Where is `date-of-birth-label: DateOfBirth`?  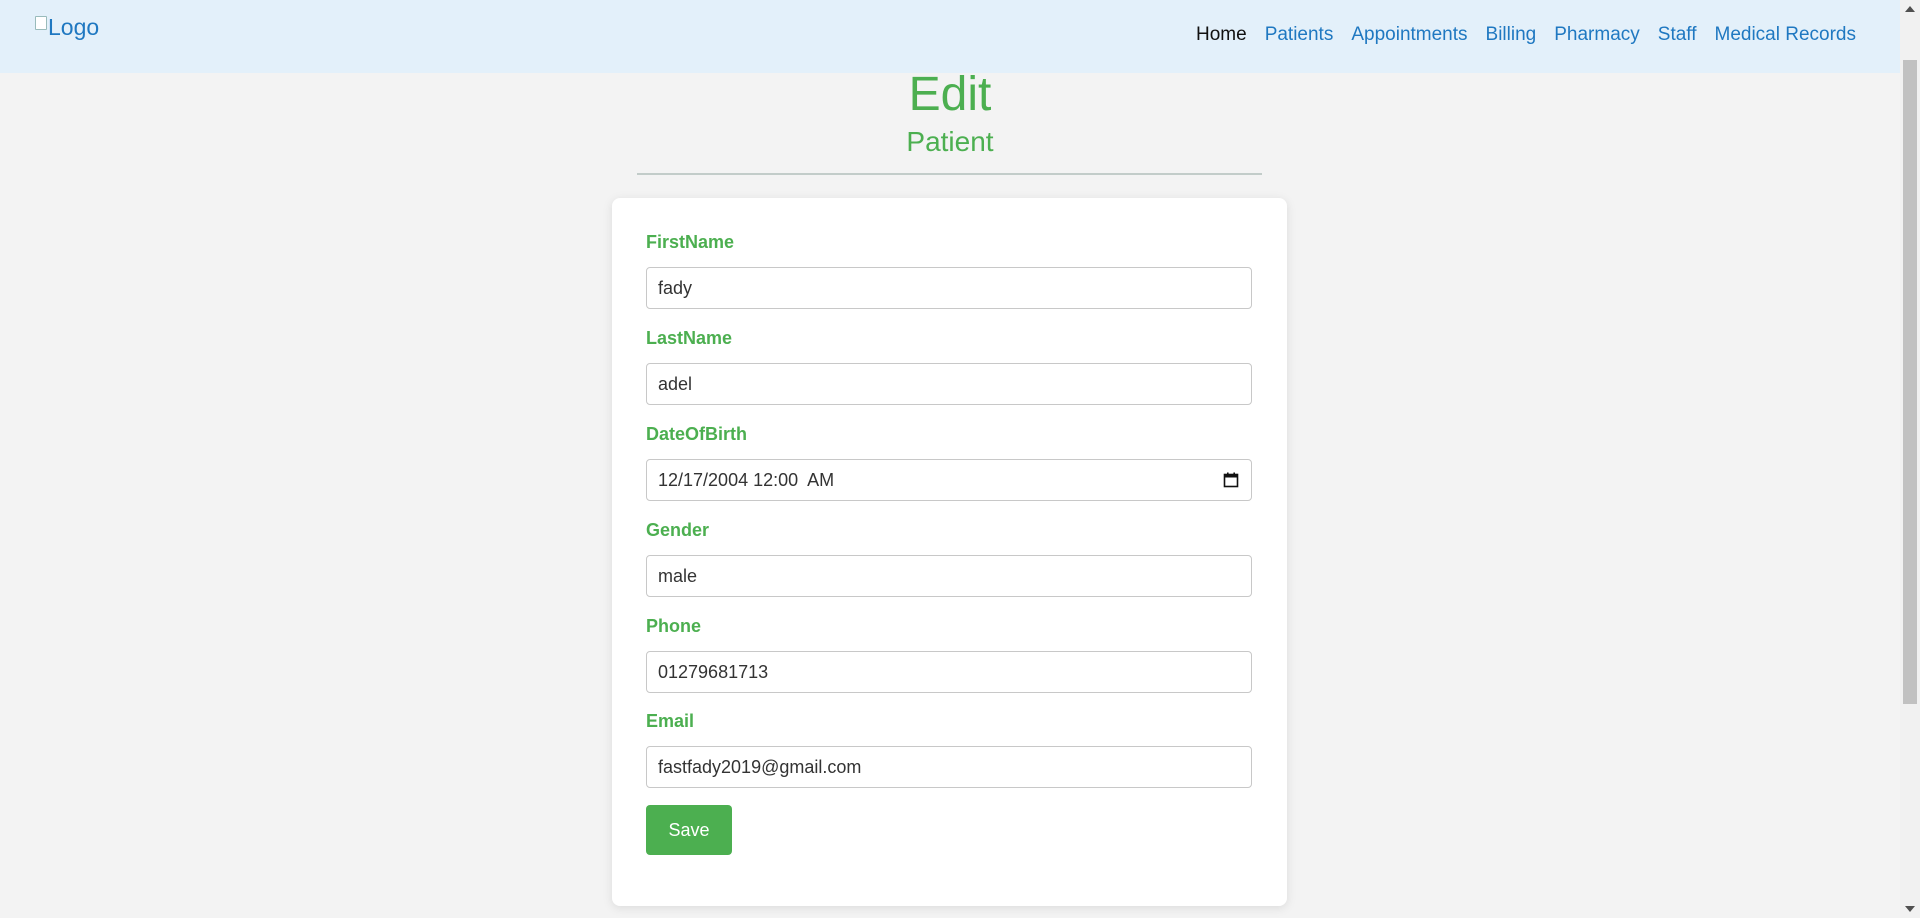
date-of-birth-label: DateOfBirth is located at coordinates (697, 434).